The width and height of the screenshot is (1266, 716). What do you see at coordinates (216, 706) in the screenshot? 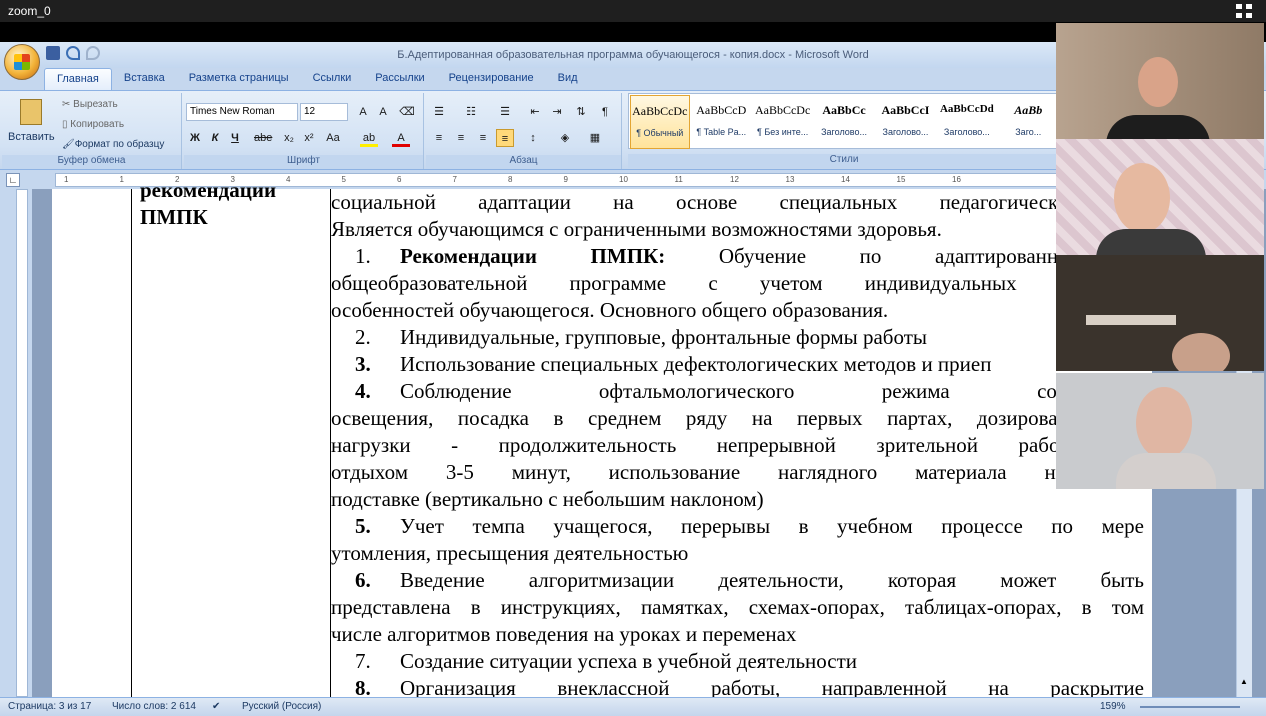
I see `spelling-icon: ✔` at bounding box center [216, 706].